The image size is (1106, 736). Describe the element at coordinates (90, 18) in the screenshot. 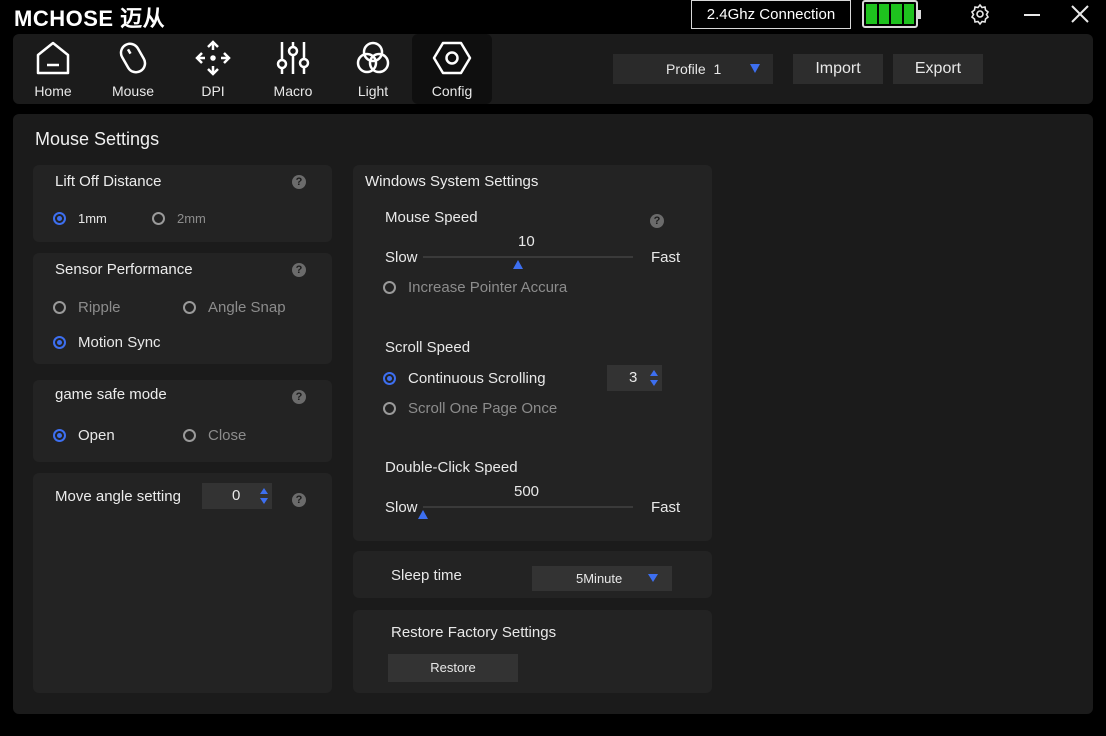

I see `app-logo: MCHOSE 迈从` at that location.